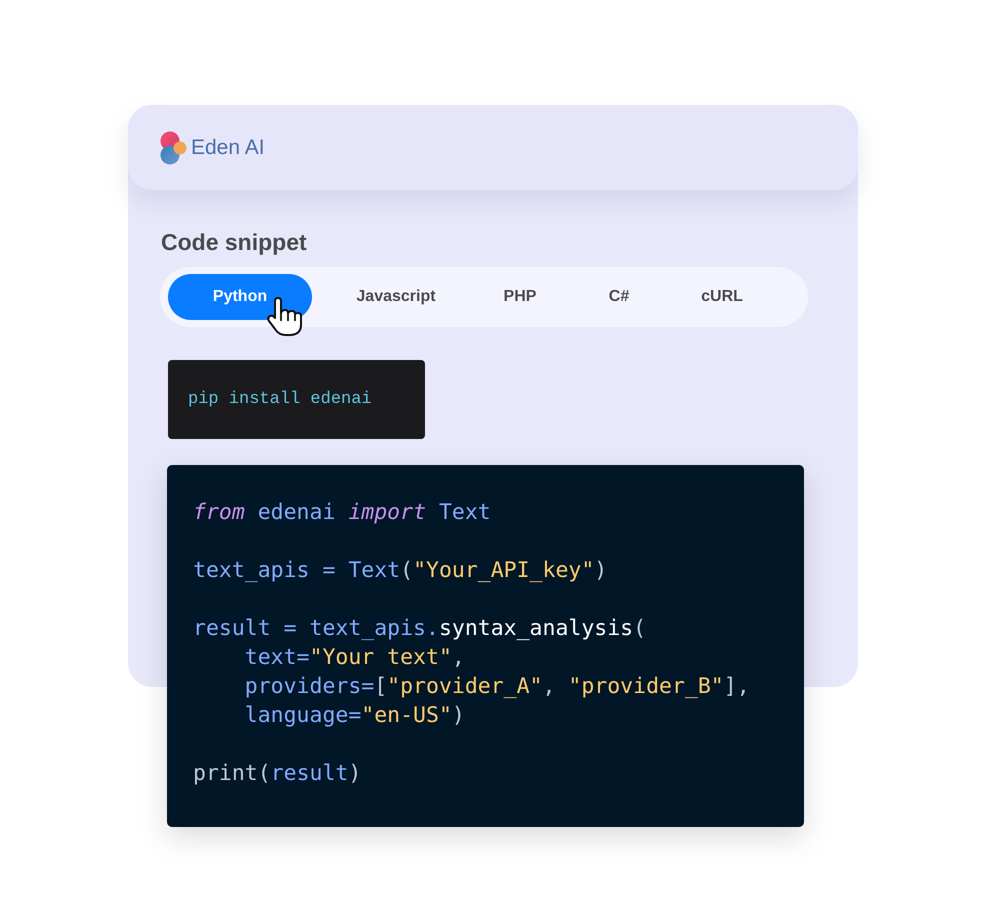  Describe the element at coordinates (173, 147) in the screenshot. I see `logo-icon` at that location.